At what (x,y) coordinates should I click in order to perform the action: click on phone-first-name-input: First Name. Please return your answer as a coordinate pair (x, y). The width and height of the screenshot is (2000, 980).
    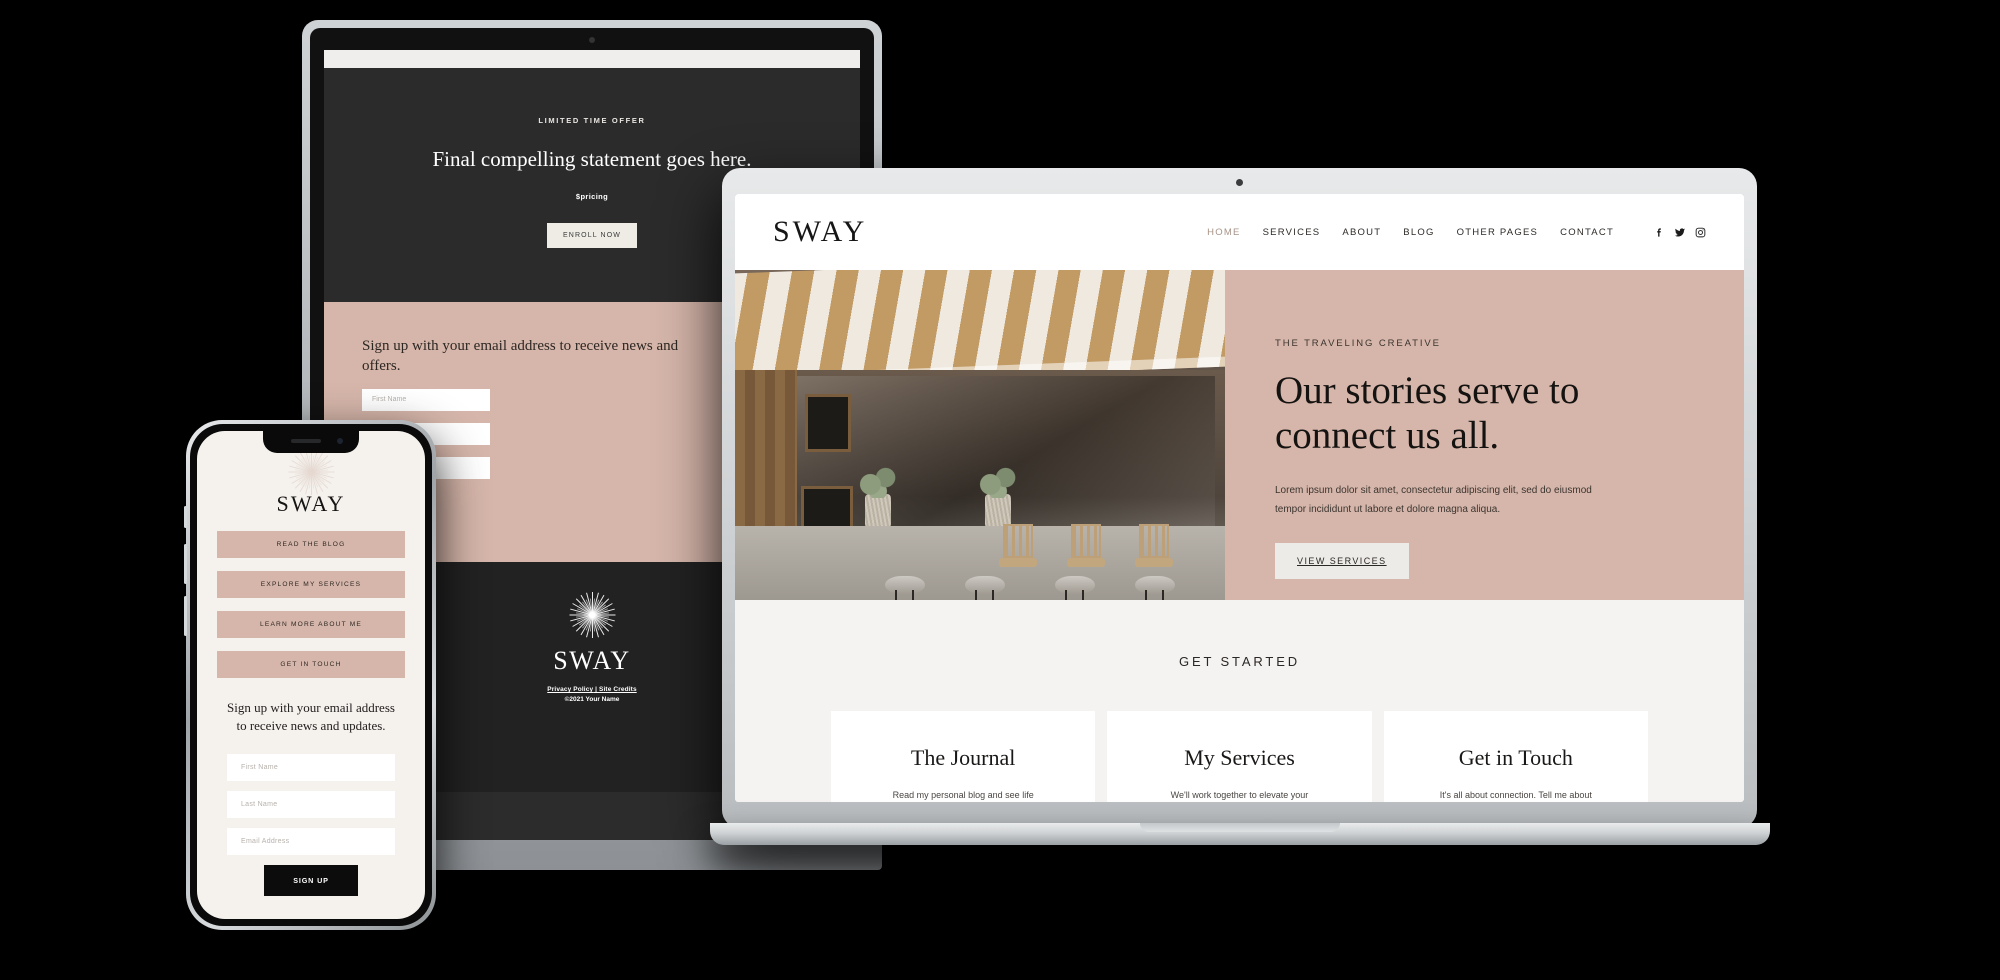
    Looking at the image, I should click on (311, 767).